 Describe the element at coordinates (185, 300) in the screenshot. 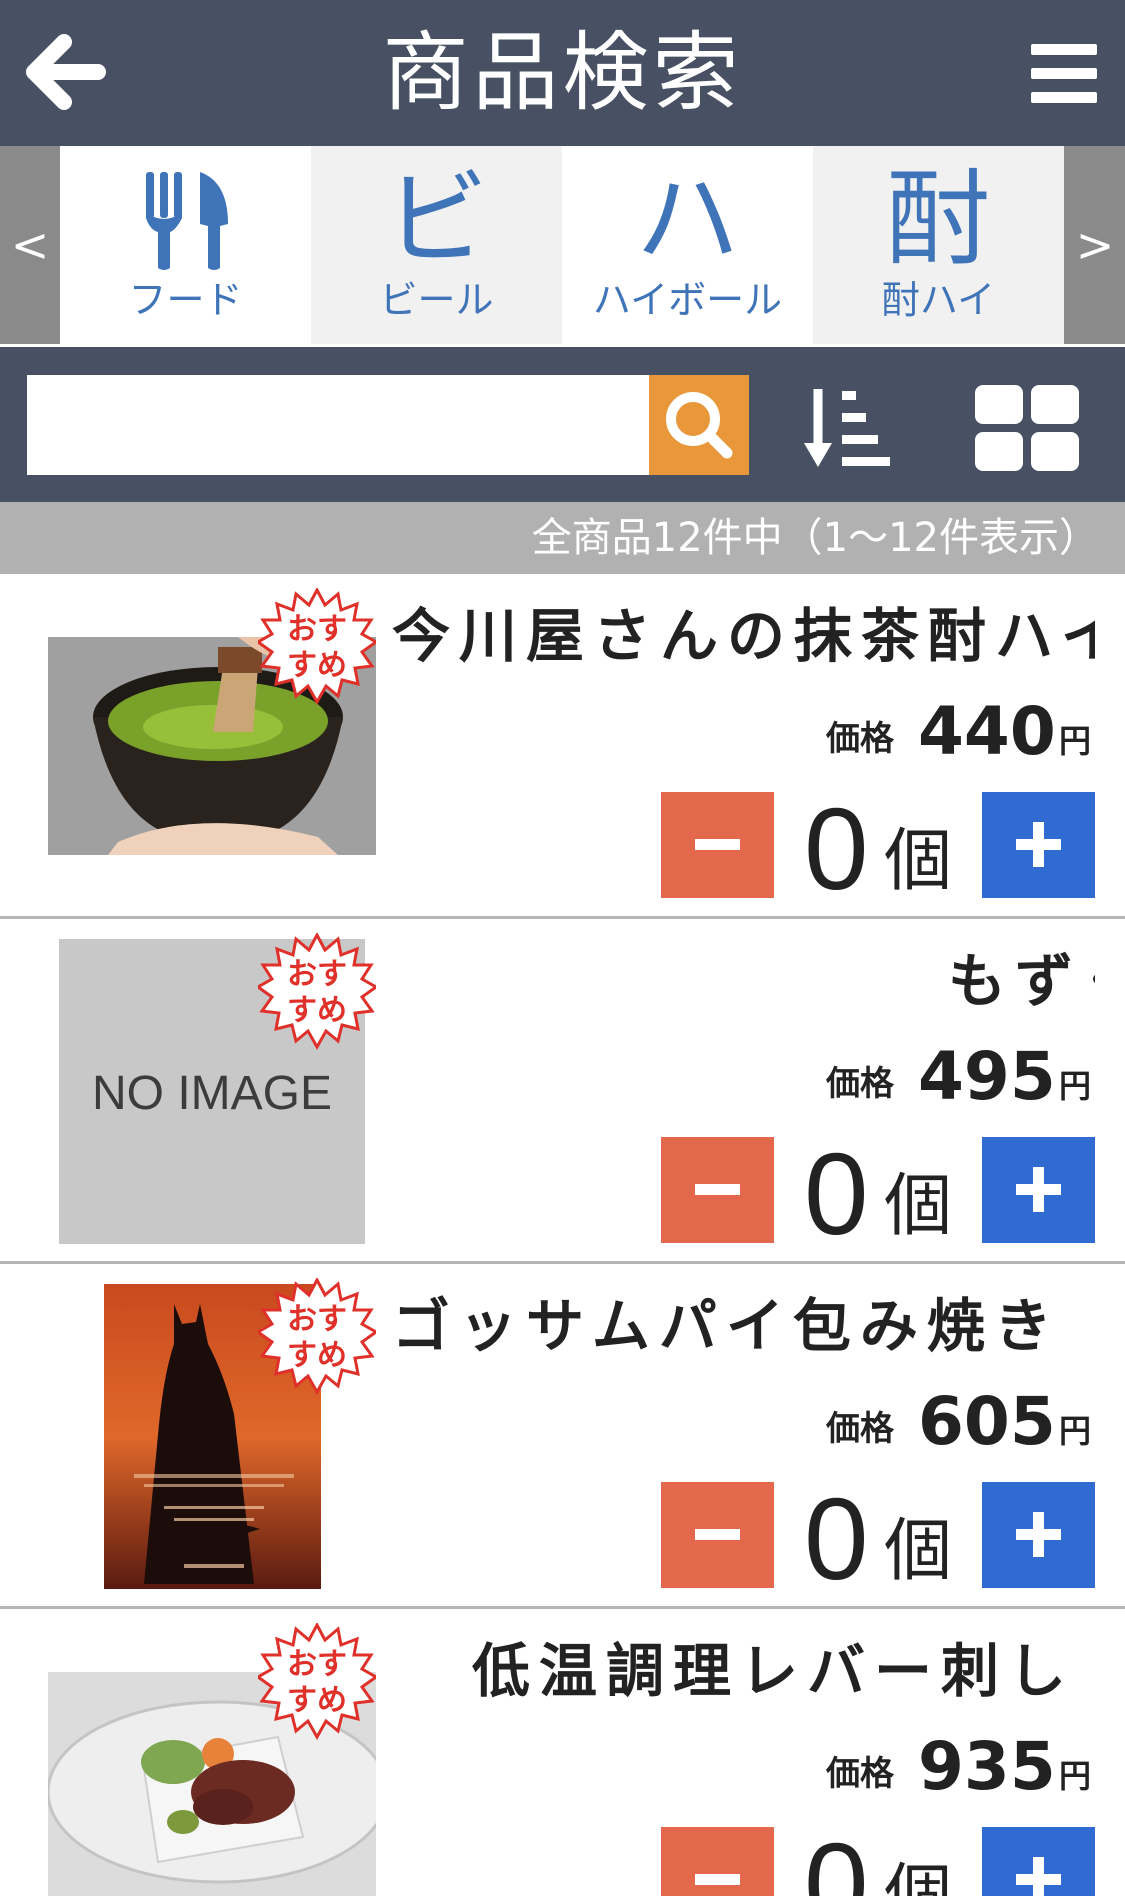

I see `tab-food-label: フード` at that location.